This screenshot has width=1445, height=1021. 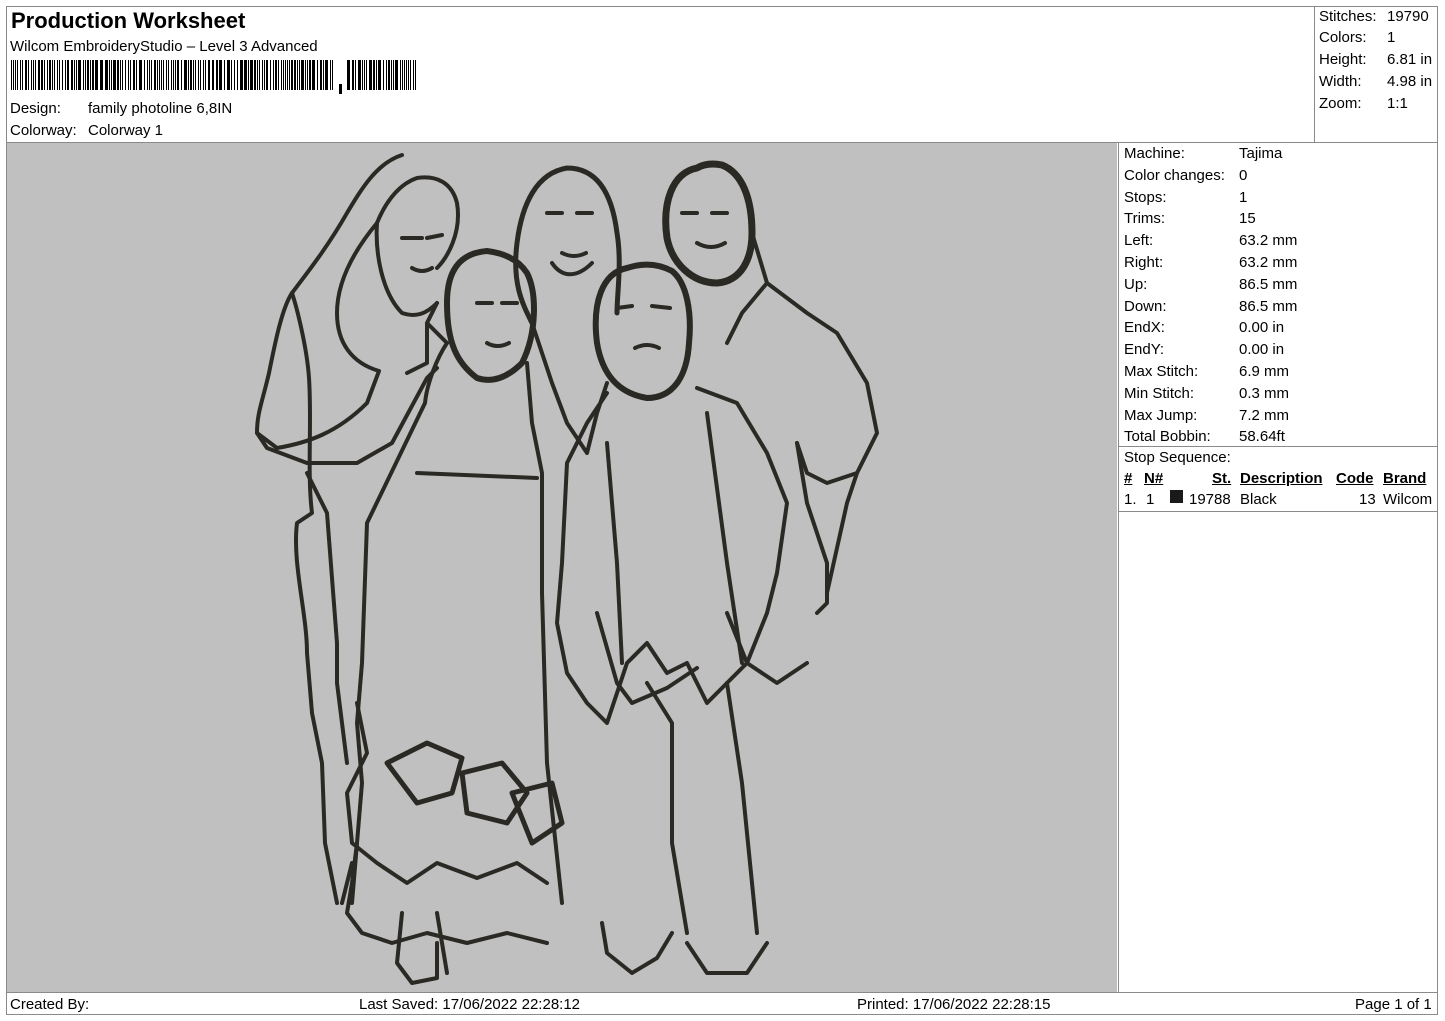 I want to click on up-value: 86.5 mm, so click(x=1268, y=284).